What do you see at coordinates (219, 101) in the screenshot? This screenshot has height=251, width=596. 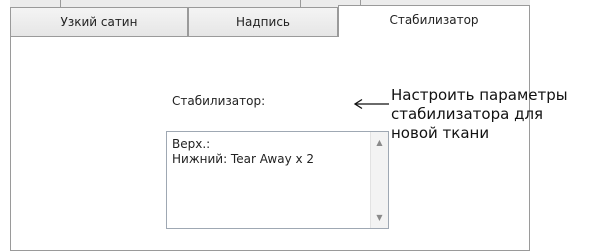 I see `stabilizer-label: Стабилизатор:` at bounding box center [219, 101].